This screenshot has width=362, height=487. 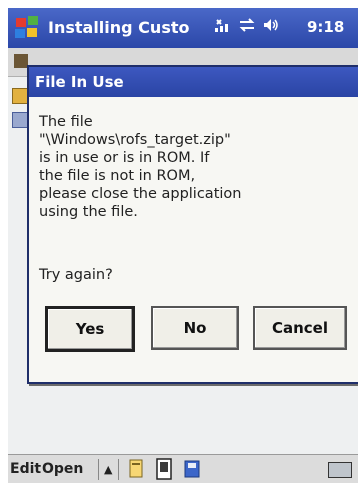 What do you see at coordinates (192, 469) in the screenshot?
I see `toolbar-save-icon` at bounding box center [192, 469].